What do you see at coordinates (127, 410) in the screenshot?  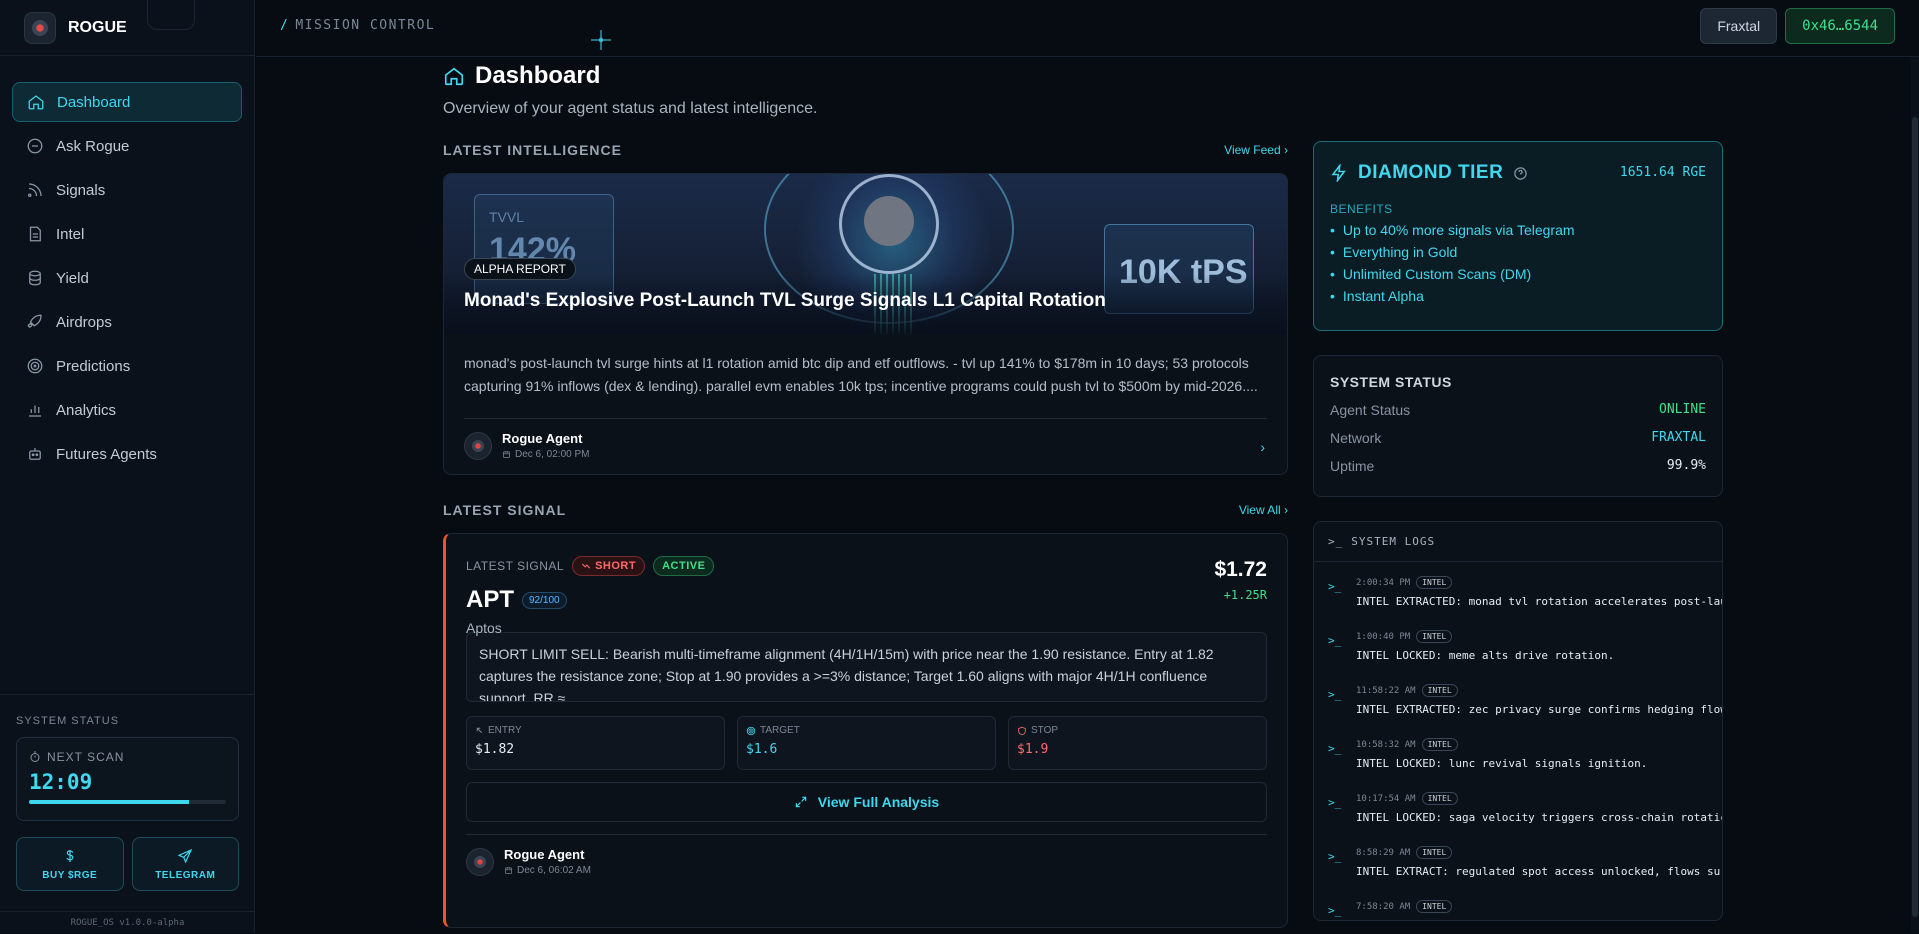 I see `sidebar-item-analytics: Analytics` at bounding box center [127, 410].